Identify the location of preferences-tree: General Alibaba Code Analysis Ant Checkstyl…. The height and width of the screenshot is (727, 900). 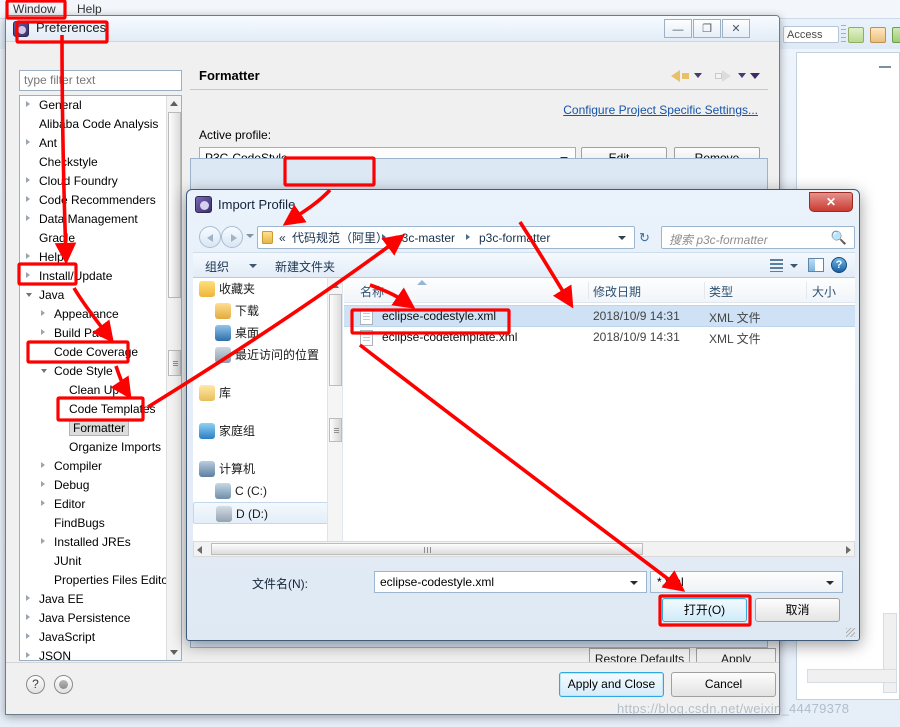
(100, 378).